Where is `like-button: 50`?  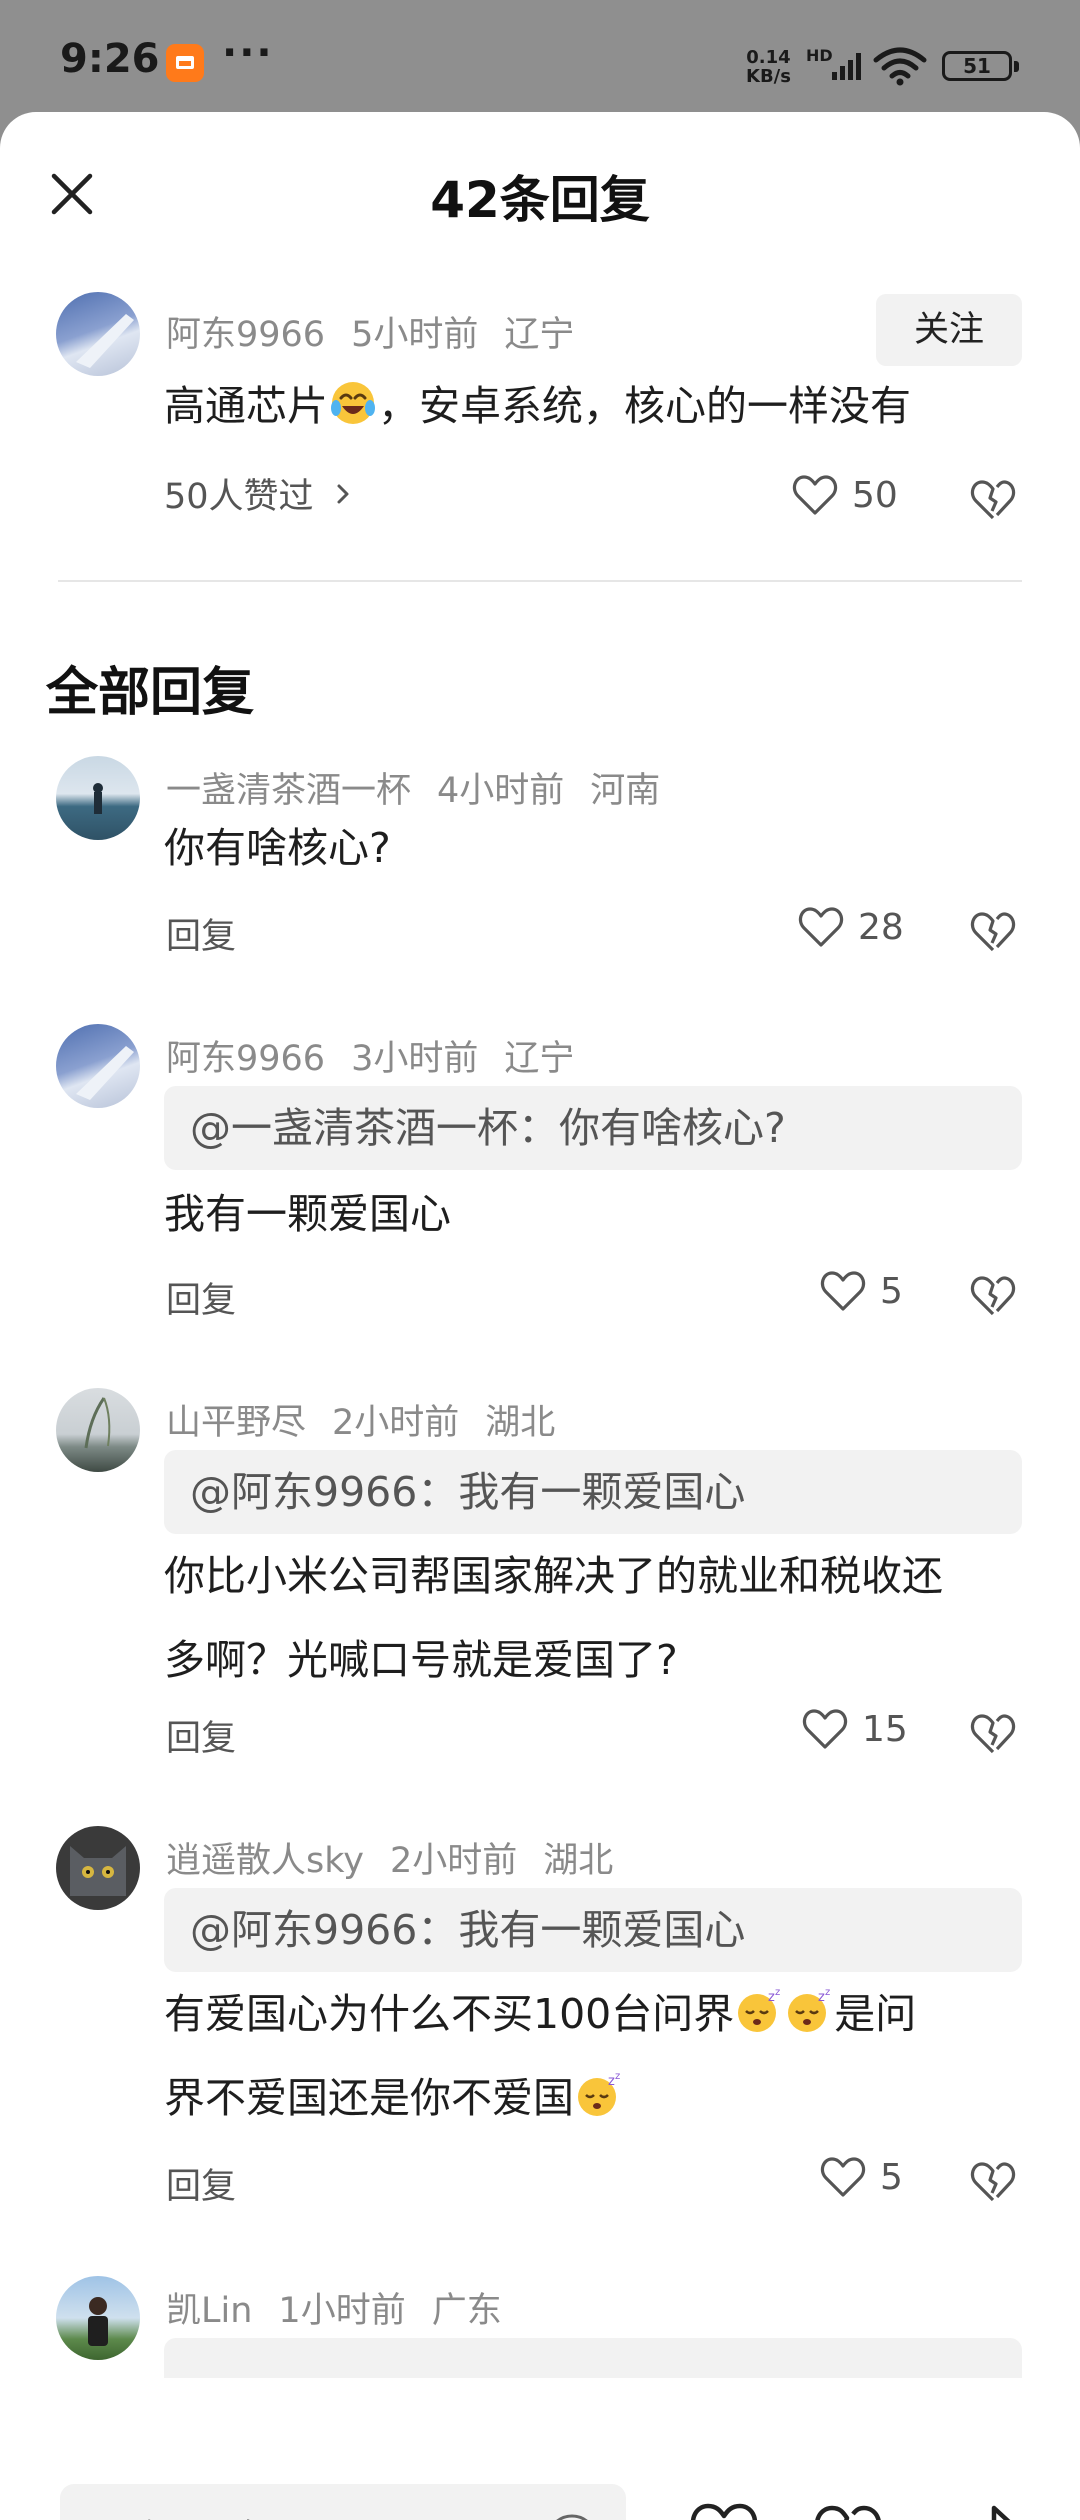
like-button: 50 is located at coordinates (845, 495).